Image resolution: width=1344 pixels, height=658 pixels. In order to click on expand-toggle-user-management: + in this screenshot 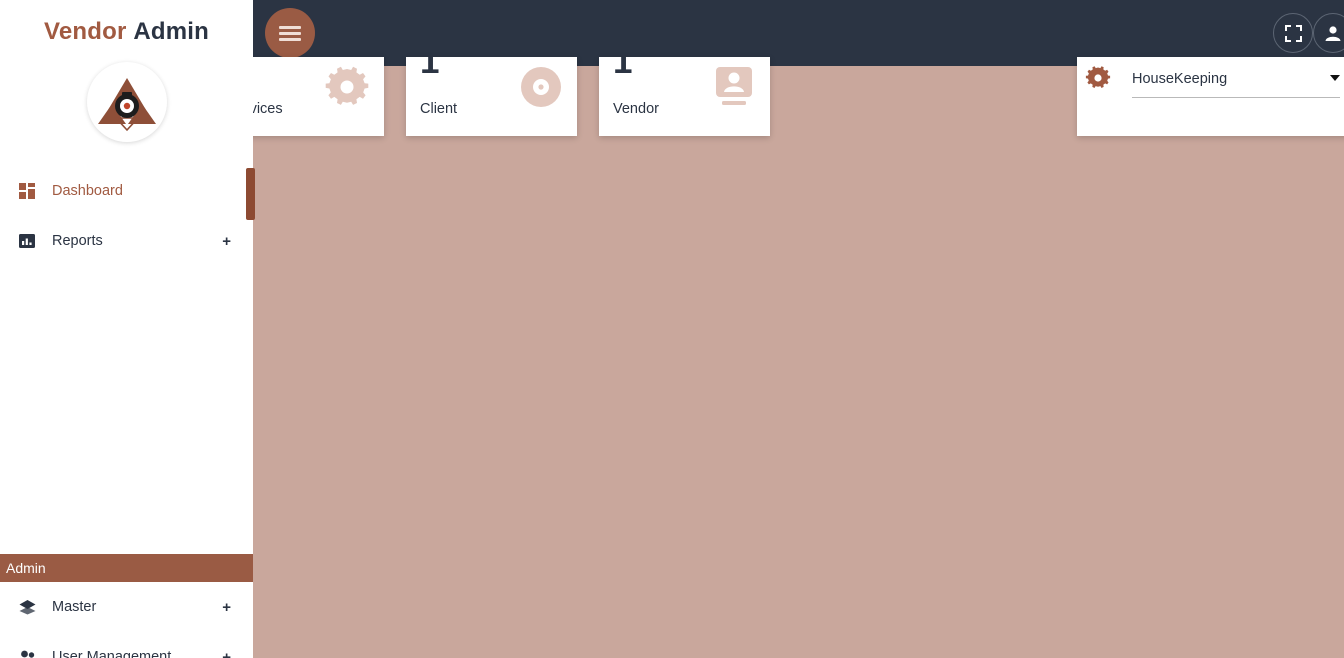, I will do `click(226, 653)`.